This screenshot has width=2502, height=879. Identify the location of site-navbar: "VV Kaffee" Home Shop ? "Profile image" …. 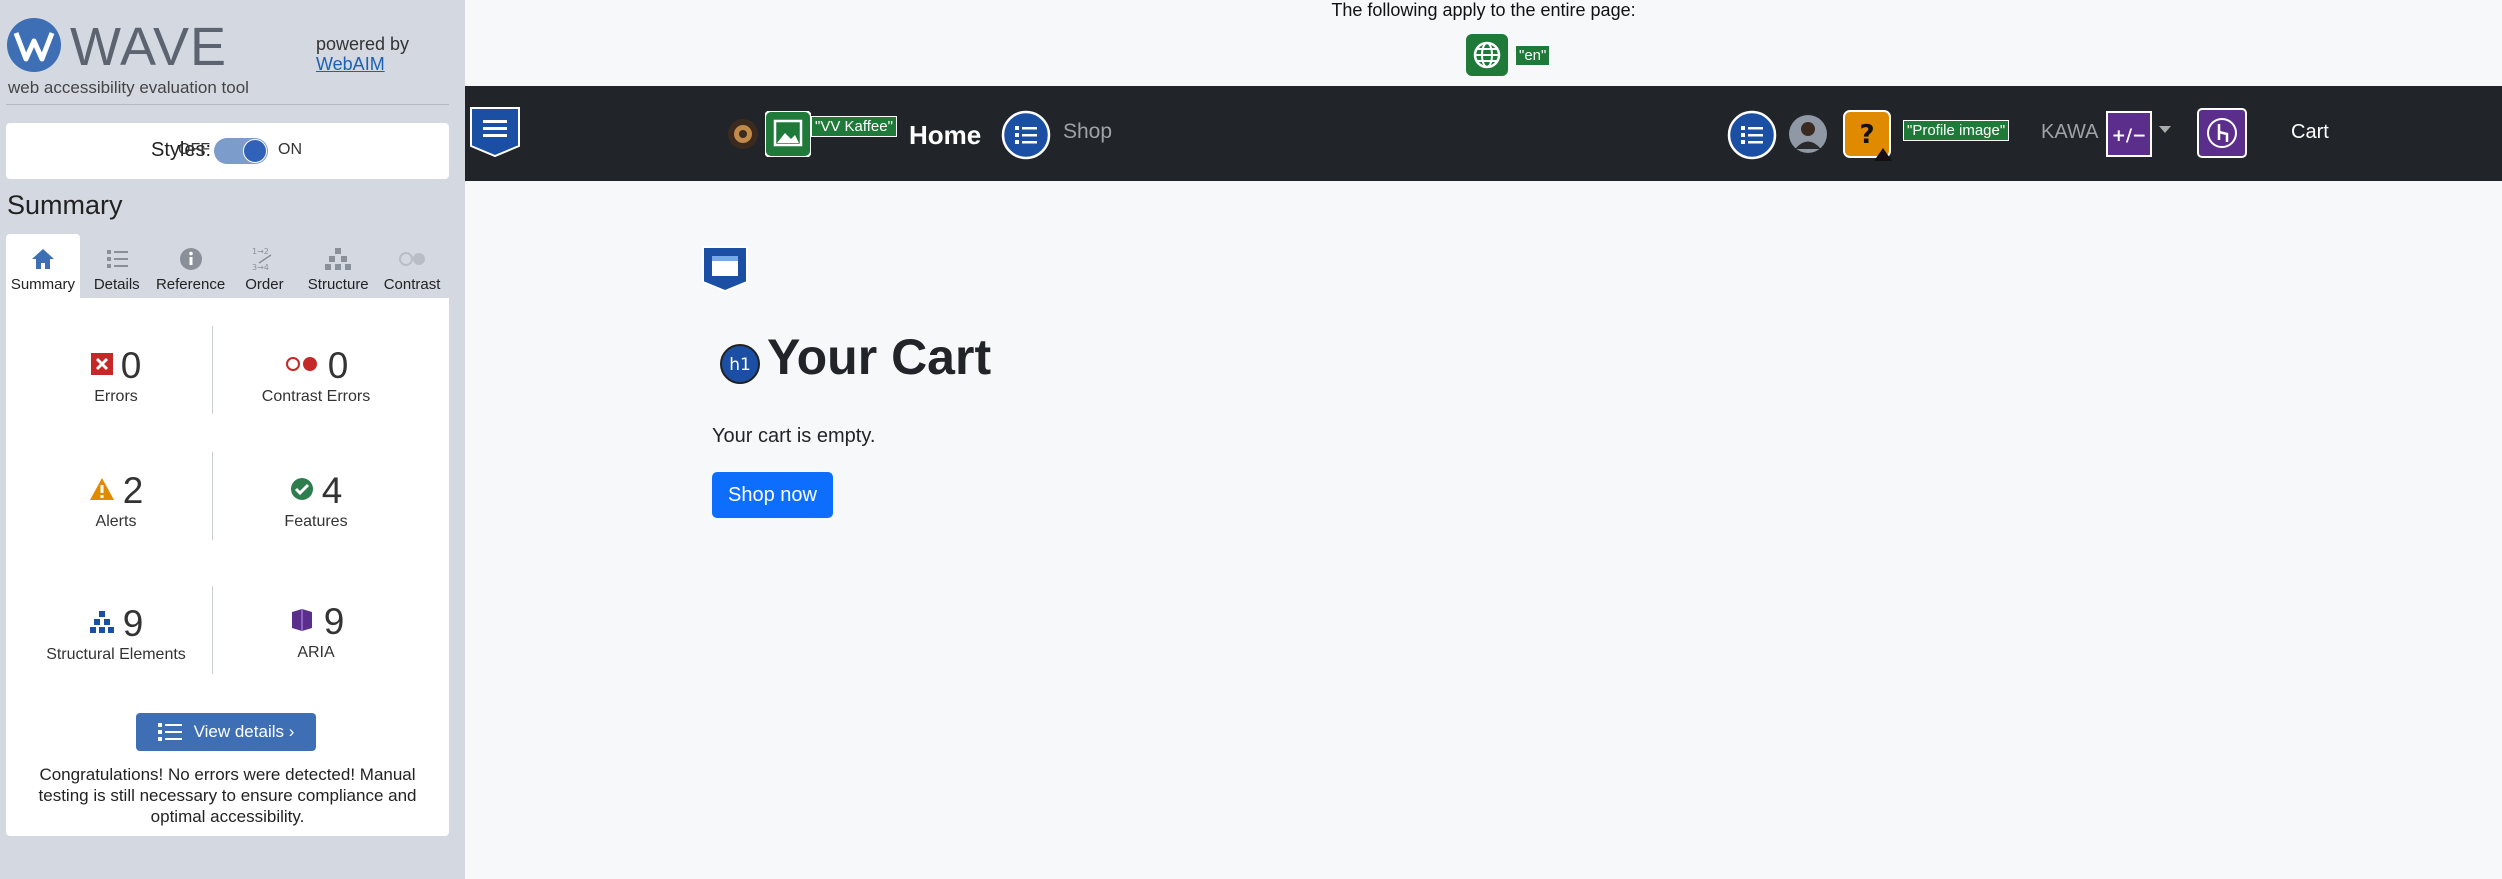
(1483, 133).